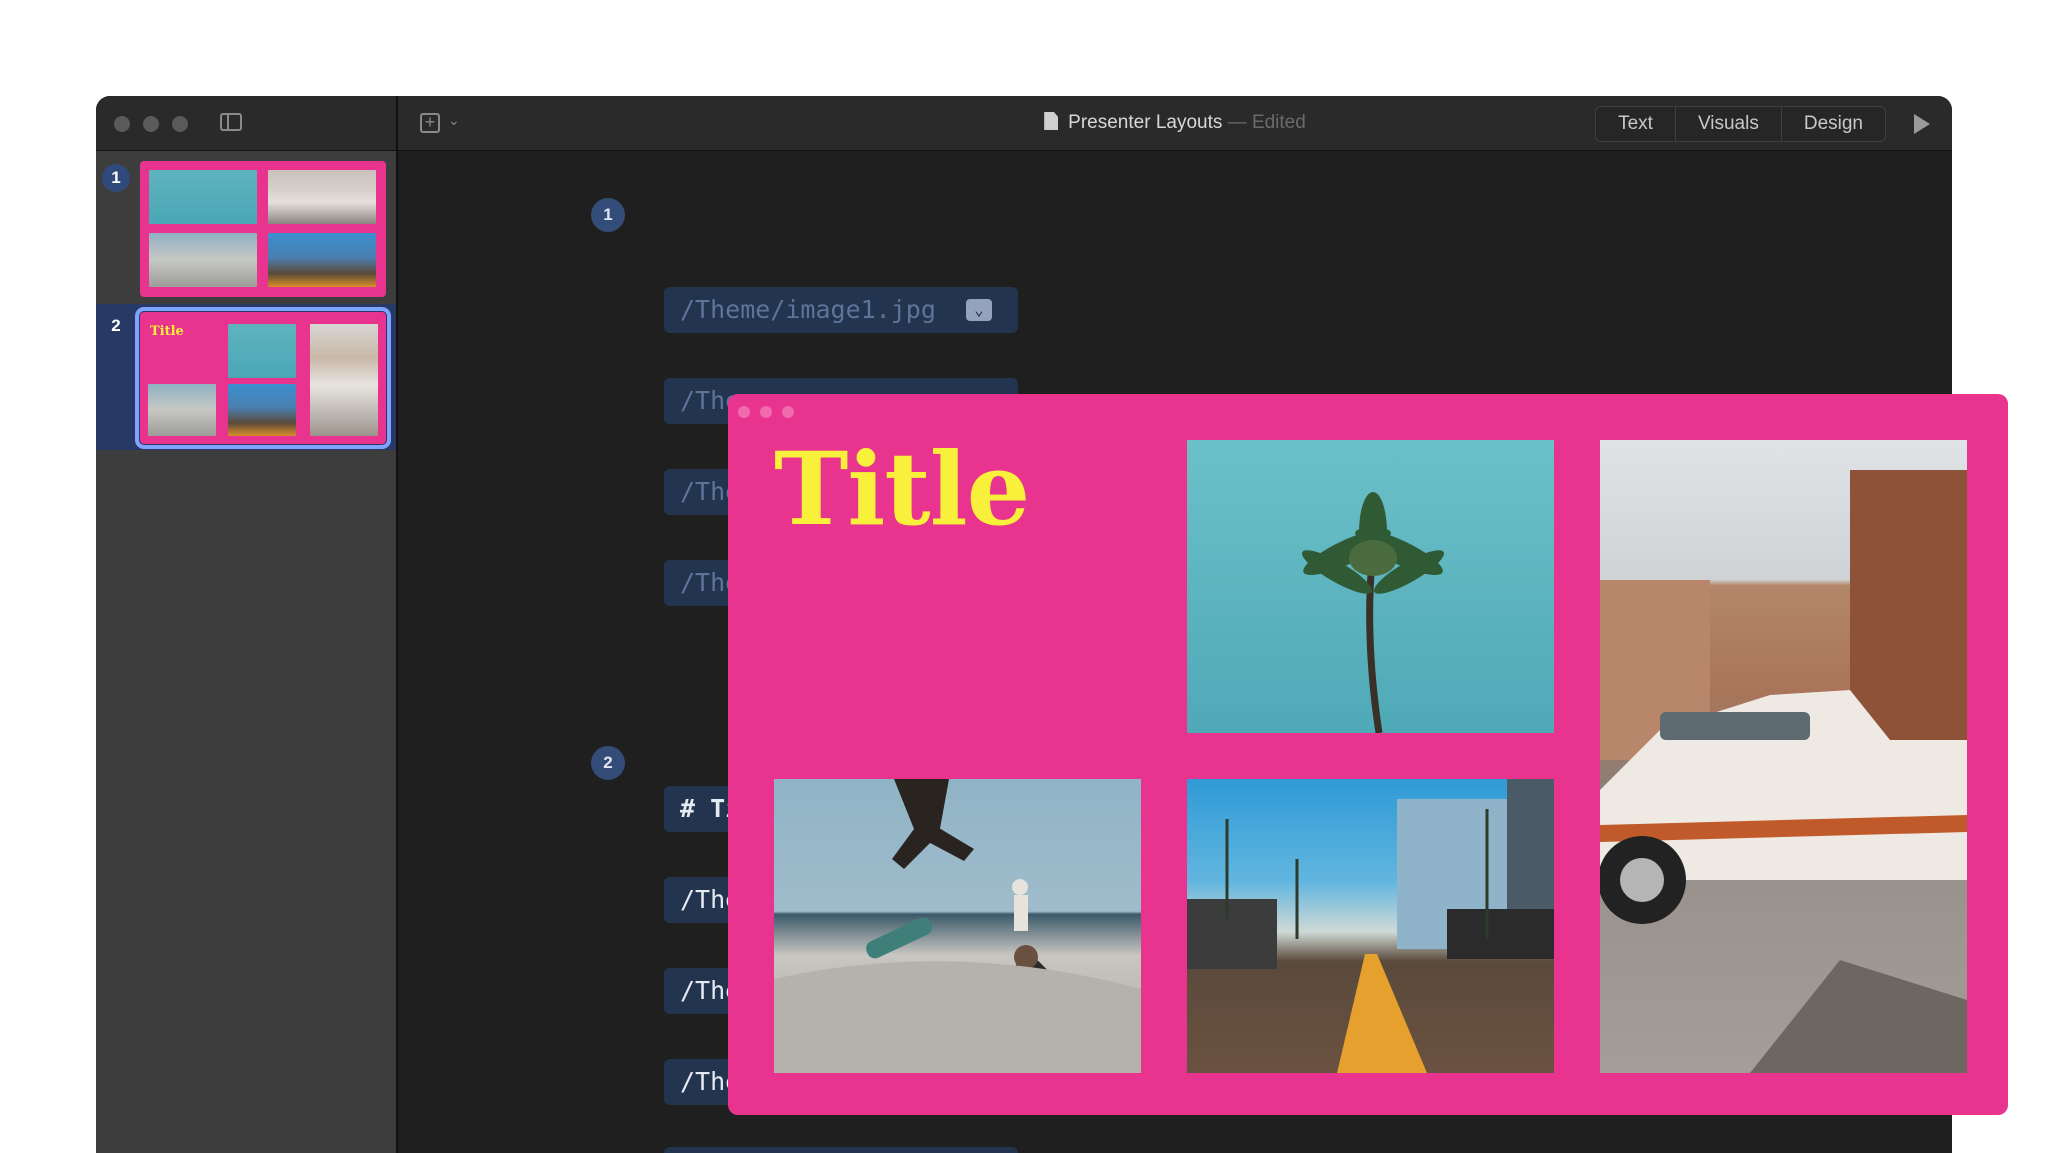  What do you see at coordinates (116, 178) in the screenshot?
I see `slide-number-1: 1` at bounding box center [116, 178].